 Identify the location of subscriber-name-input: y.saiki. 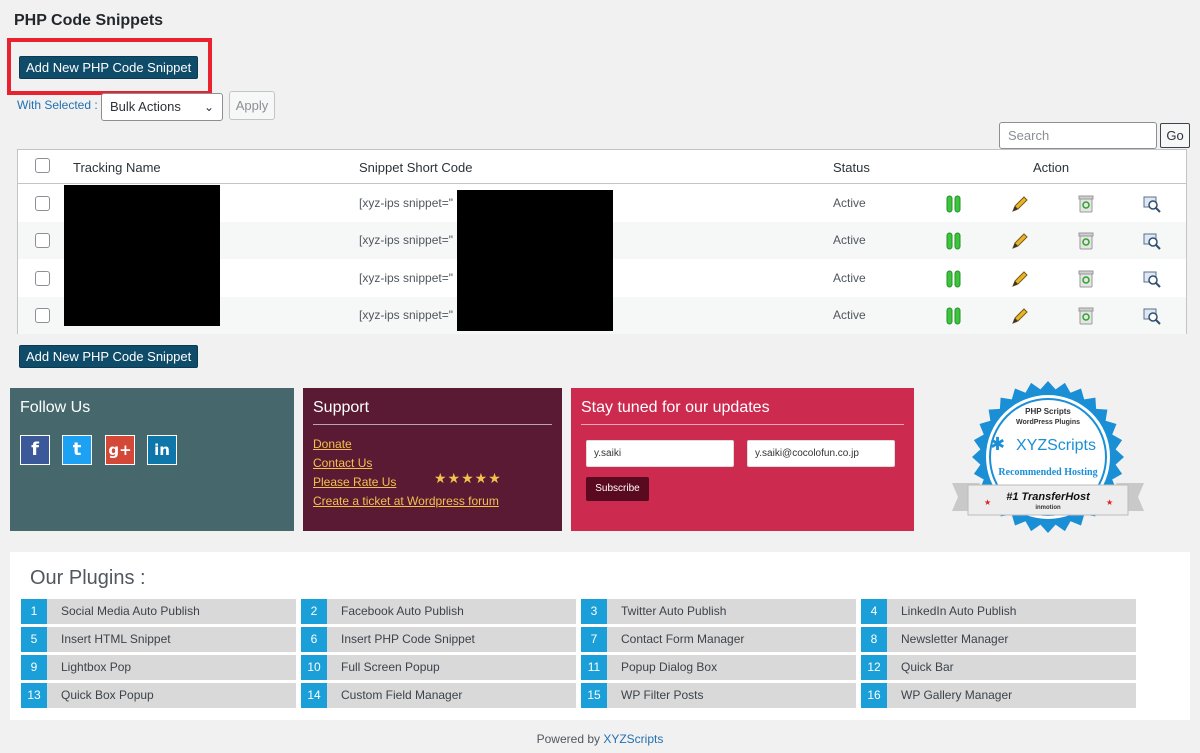
(660, 453).